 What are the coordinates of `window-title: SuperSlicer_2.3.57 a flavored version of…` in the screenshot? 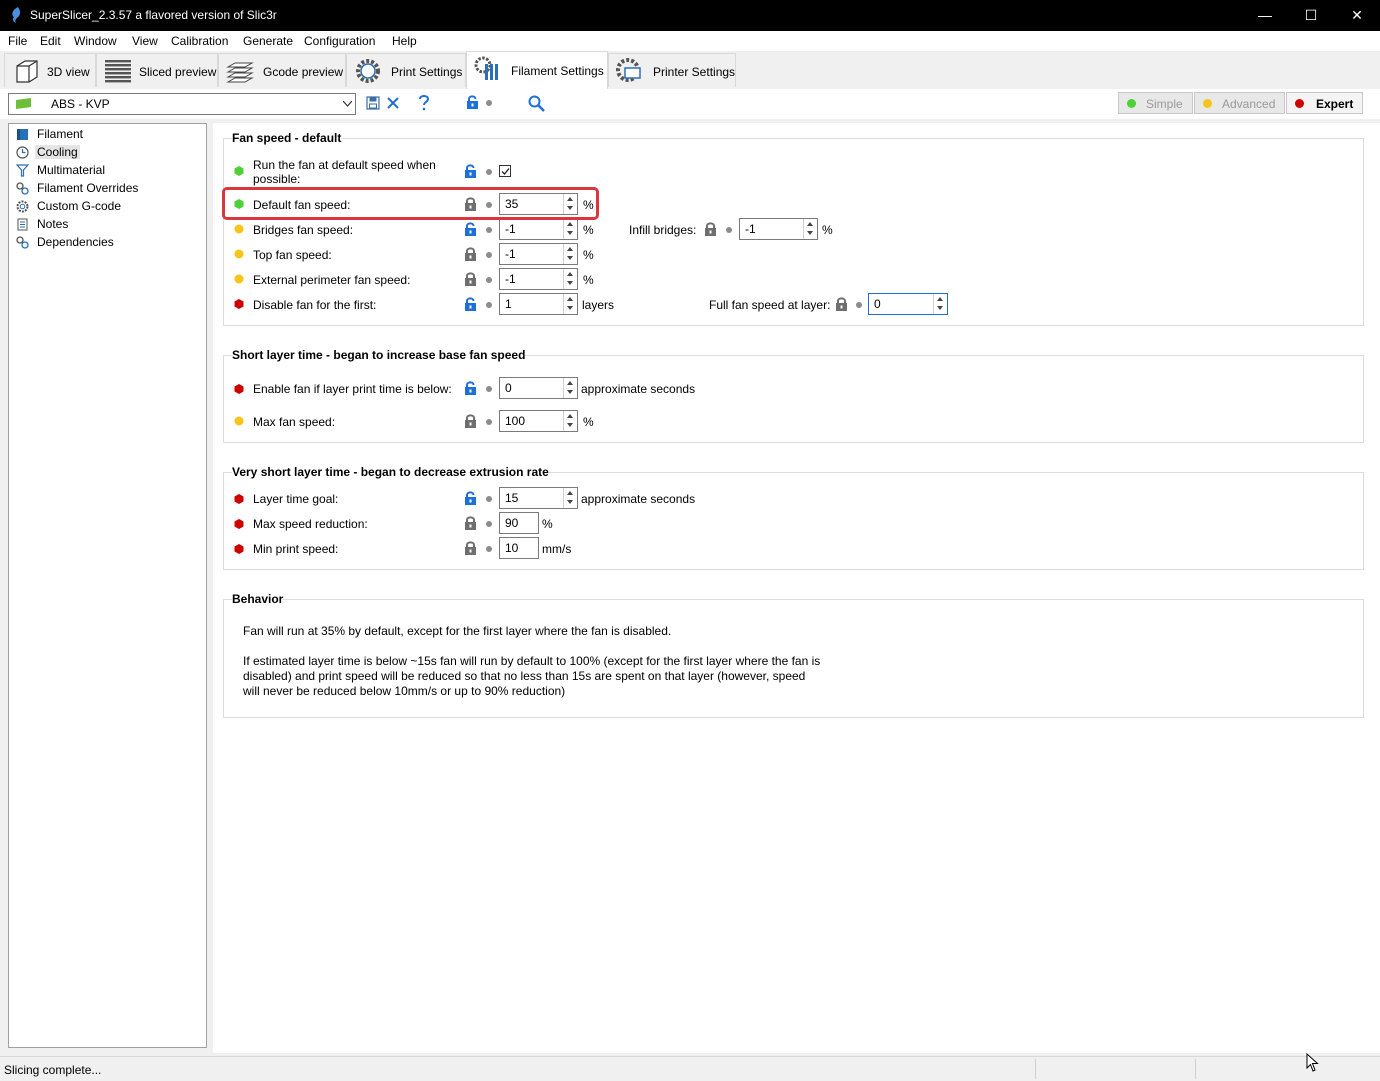 It's located at (153, 15).